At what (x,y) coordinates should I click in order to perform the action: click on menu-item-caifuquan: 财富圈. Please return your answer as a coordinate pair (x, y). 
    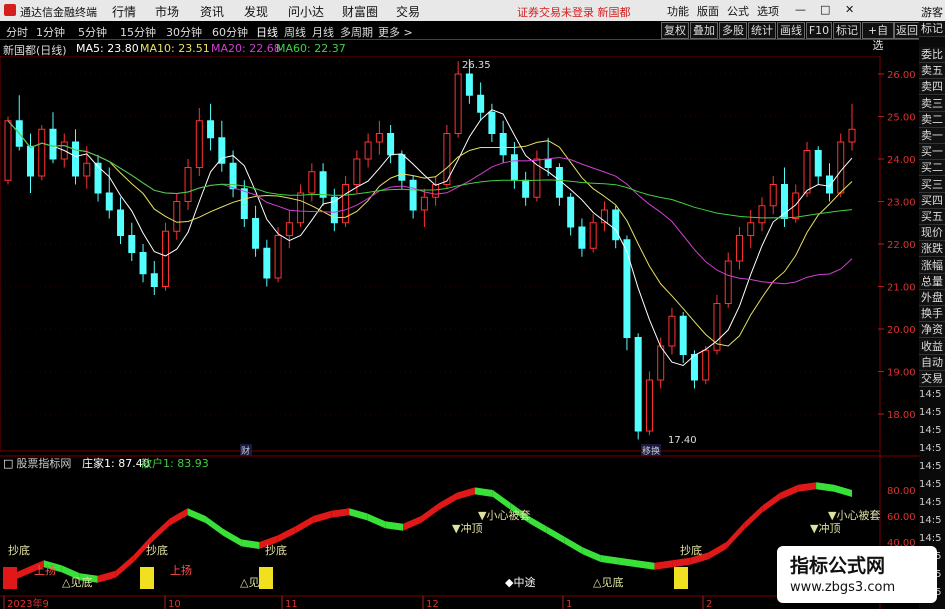
    Looking at the image, I should click on (360, 11).